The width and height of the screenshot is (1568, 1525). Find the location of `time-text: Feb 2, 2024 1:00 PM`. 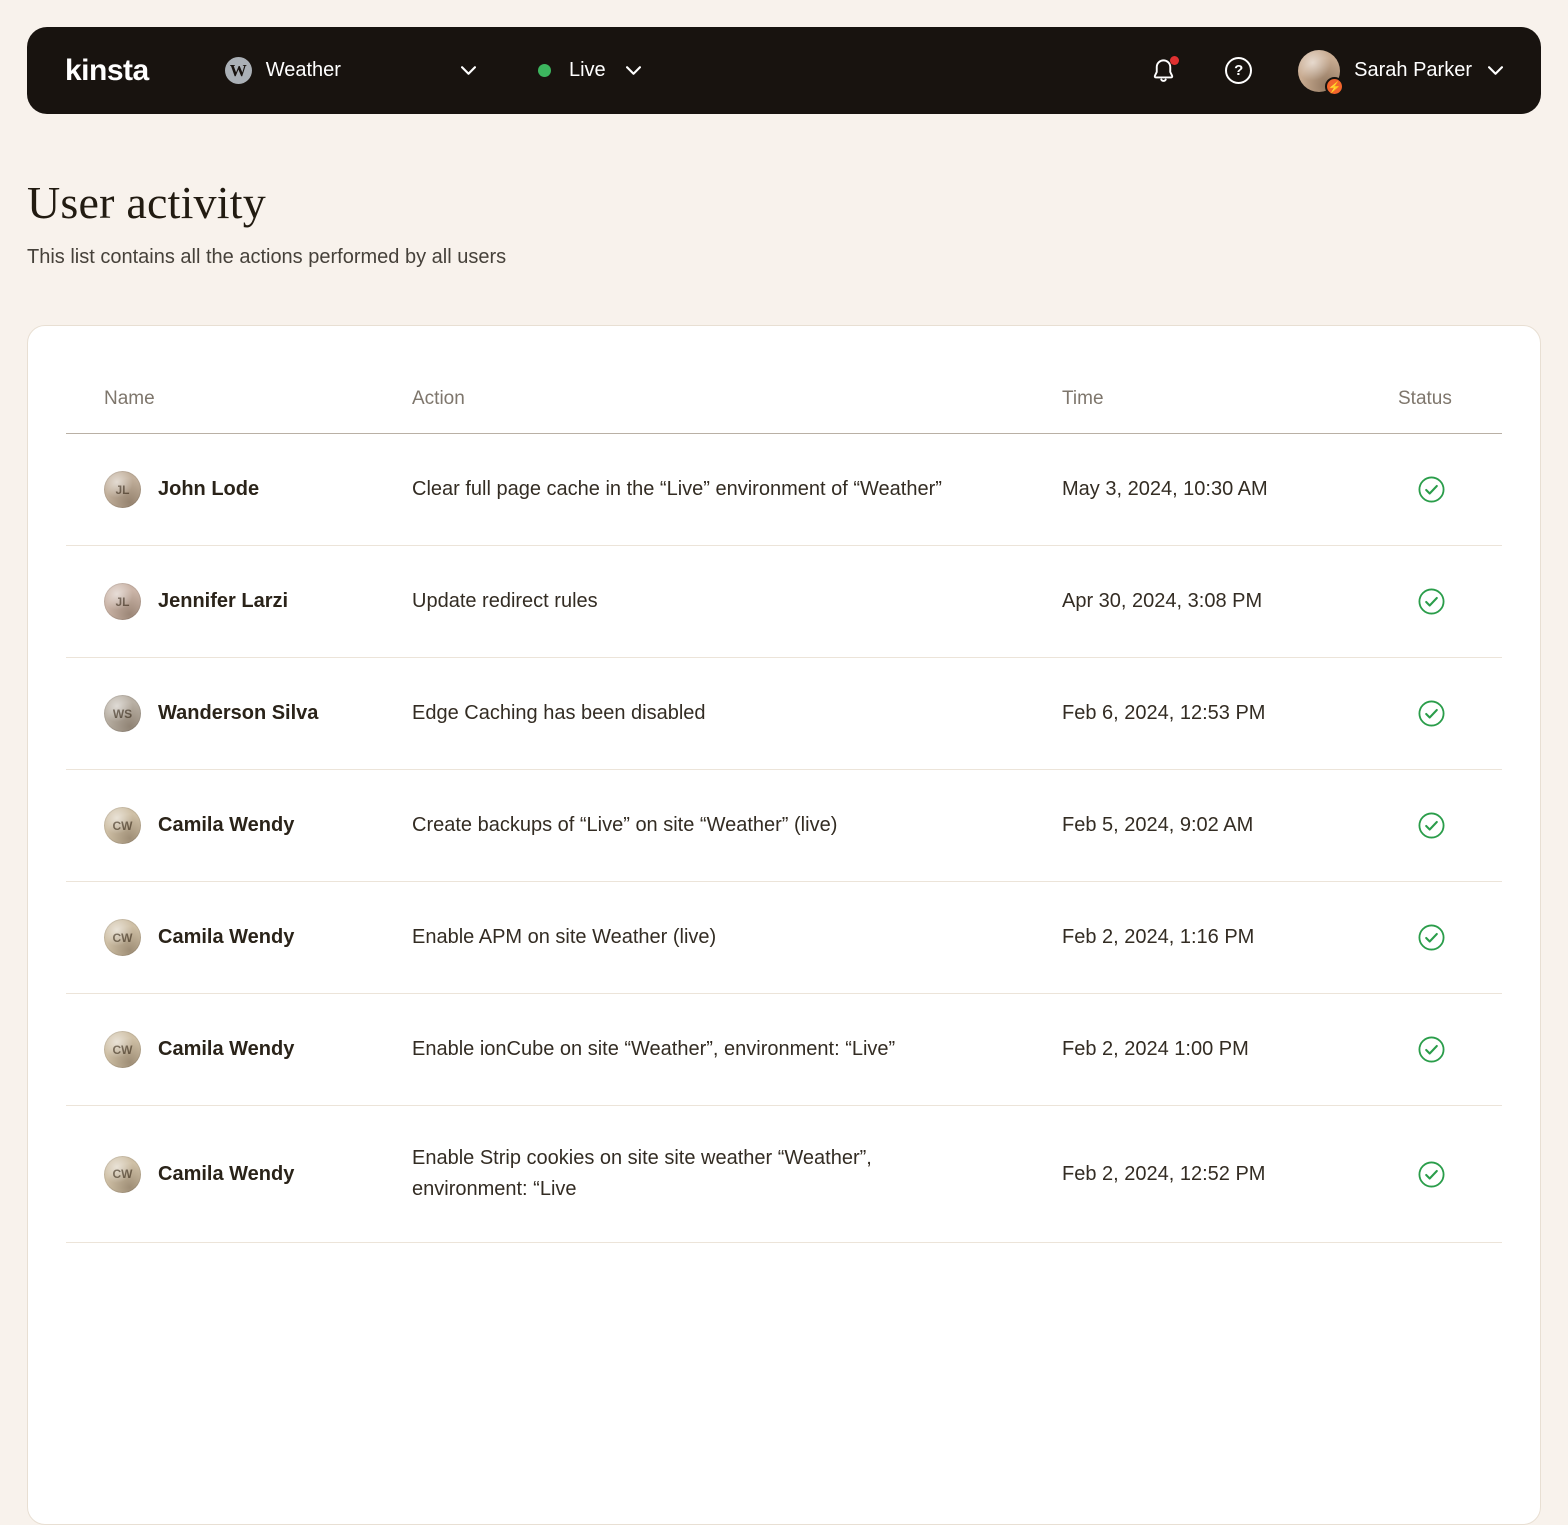

time-text: Feb 2, 2024 1:00 PM is located at coordinates (1155, 1049).